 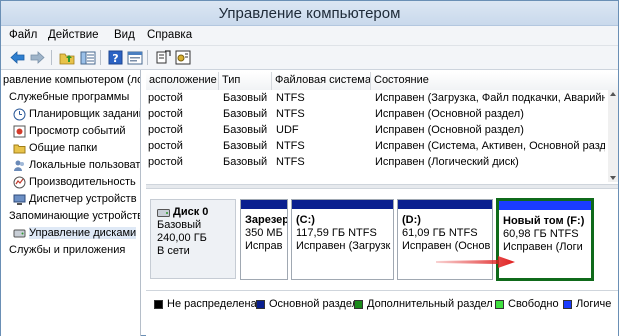 What do you see at coordinates (163, 212) in the screenshot?
I see `disk-drive-icon` at bounding box center [163, 212].